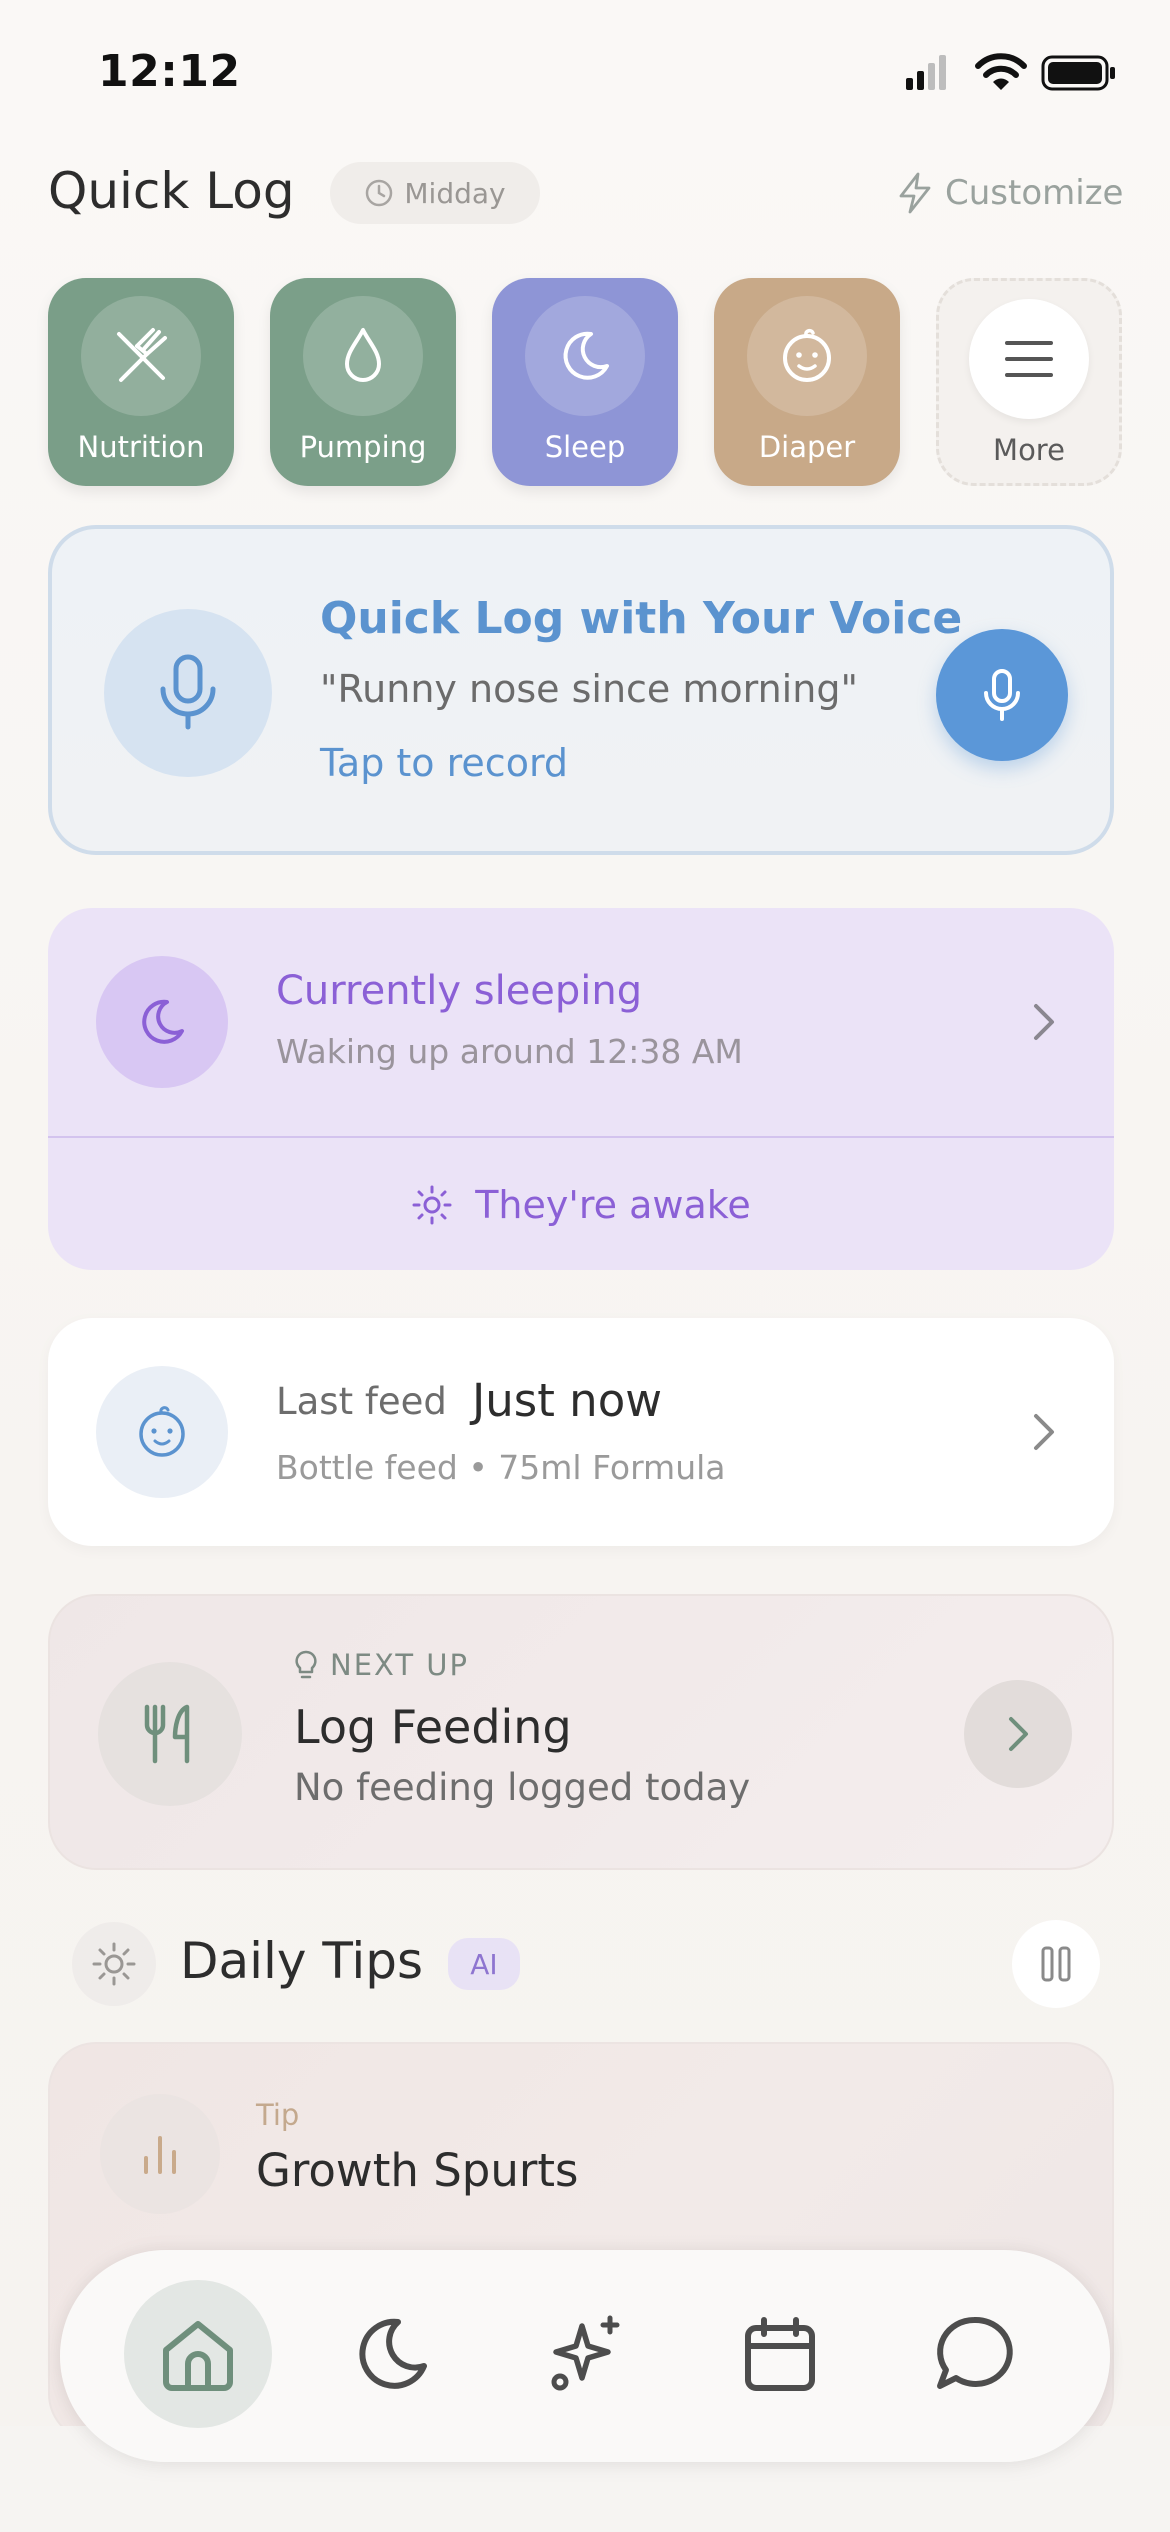  I want to click on last-feed-label: Last feed, so click(361, 1401).